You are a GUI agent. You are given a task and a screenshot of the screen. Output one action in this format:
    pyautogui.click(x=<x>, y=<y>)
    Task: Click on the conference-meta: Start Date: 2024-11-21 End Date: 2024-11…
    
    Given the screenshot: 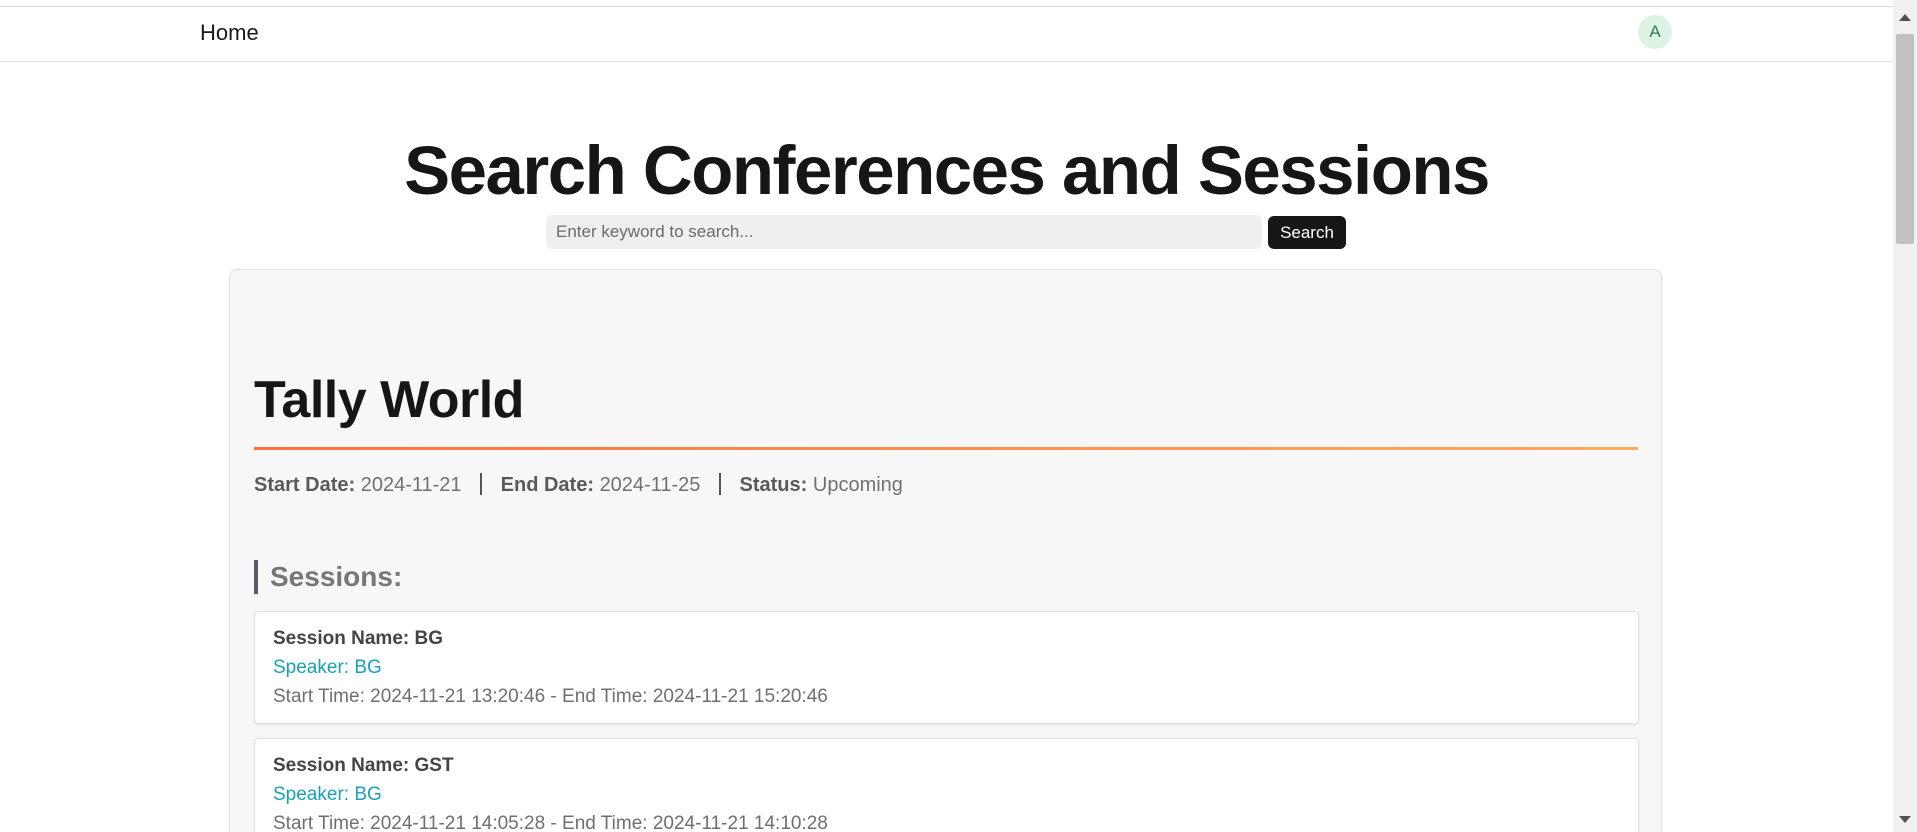 What is the action you would take?
    pyautogui.click(x=578, y=485)
    